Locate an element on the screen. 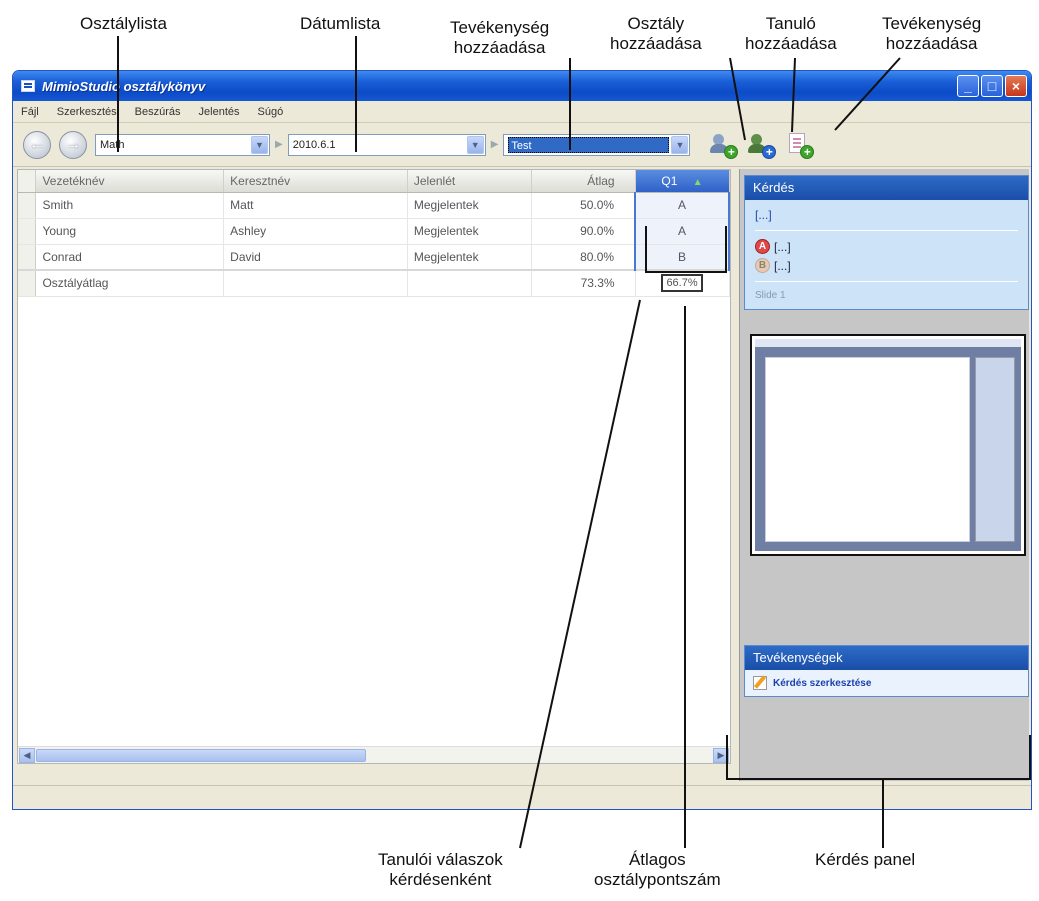 The width and height of the screenshot is (1039, 901). option-a-icon: A is located at coordinates (762, 246).